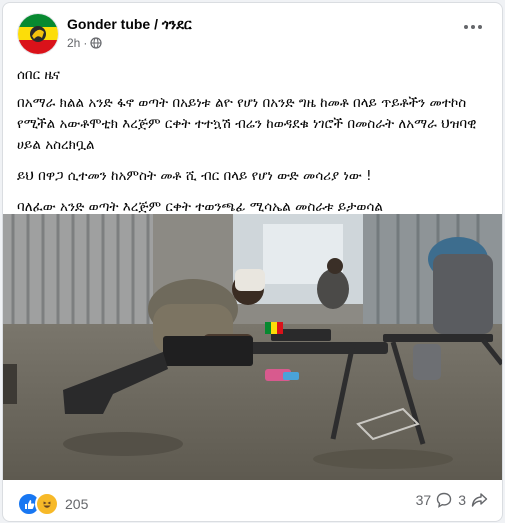 The image size is (505, 523). I want to click on page-avatar, so click(38, 34).